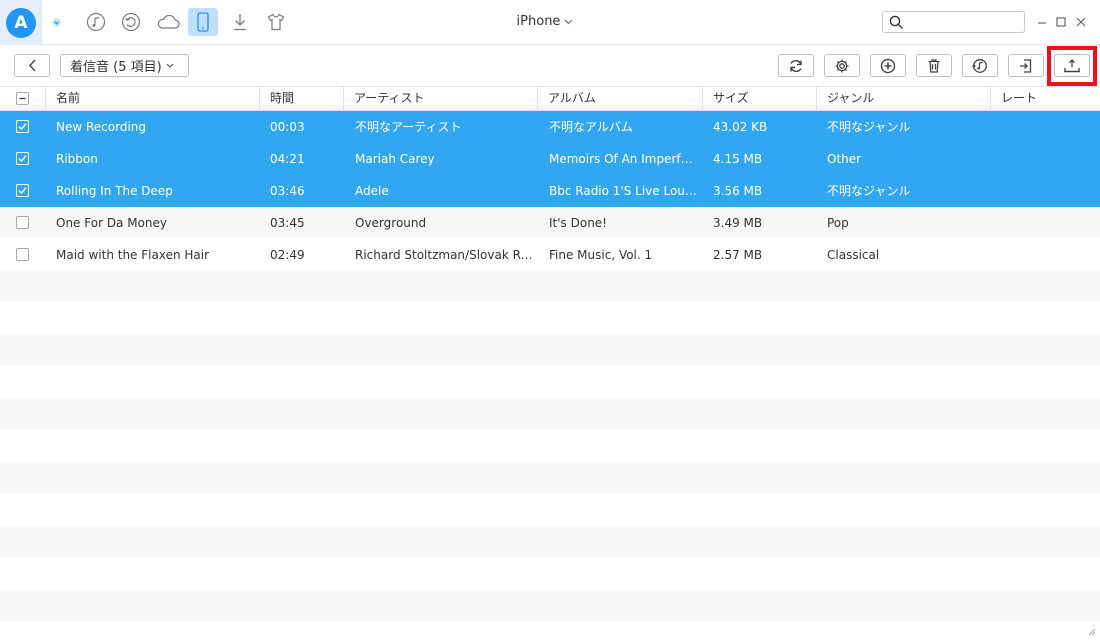 The width and height of the screenshot is (1100, 640). Describe the element at coordinates (934, 65) in the screenshot. I see `delete-button` at that location.